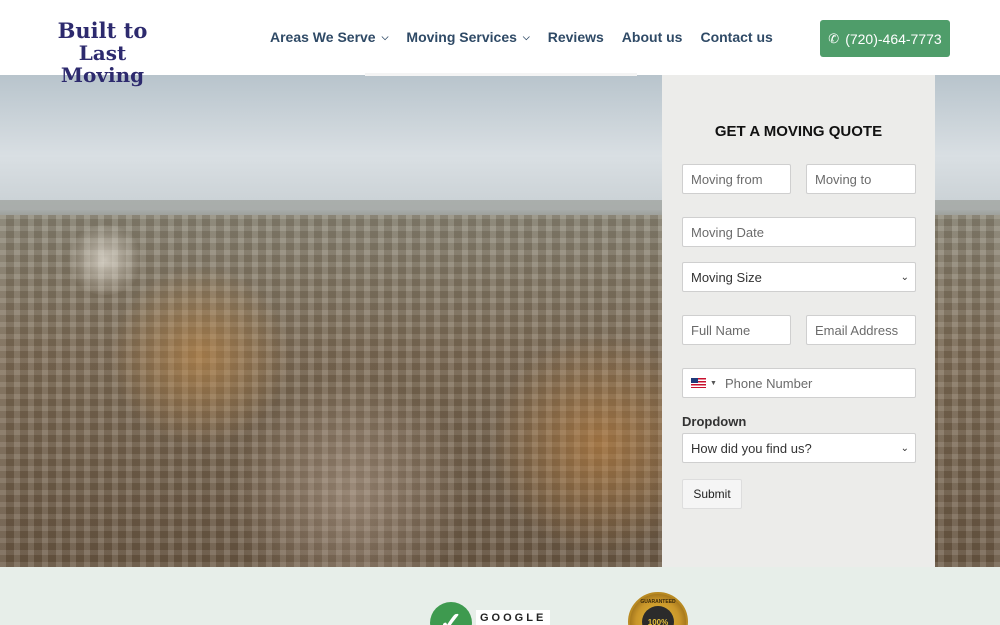 This screenshot has height=625, width=1000. I want to click on email-field: Email Address, so click(861, 330).